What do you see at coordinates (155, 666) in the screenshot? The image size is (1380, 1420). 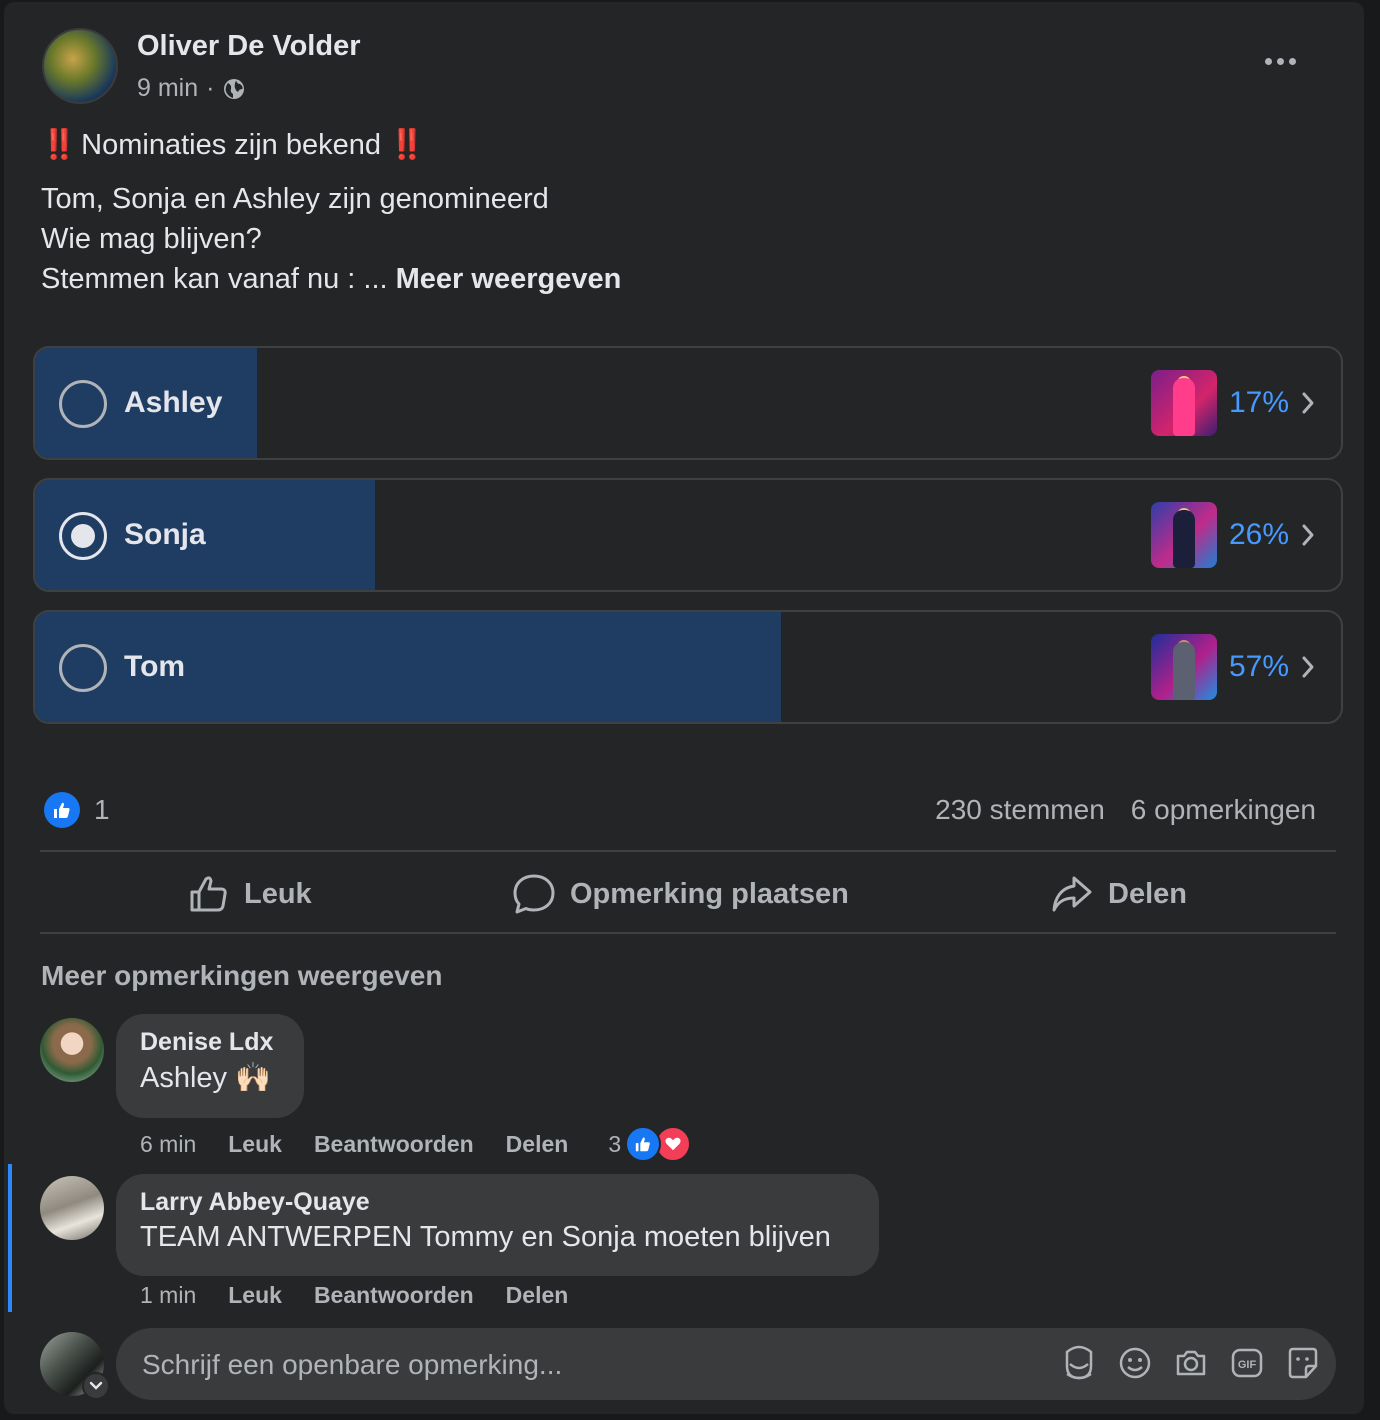 I see `poll-option-label: Tom` at bounding box center [155, 666].